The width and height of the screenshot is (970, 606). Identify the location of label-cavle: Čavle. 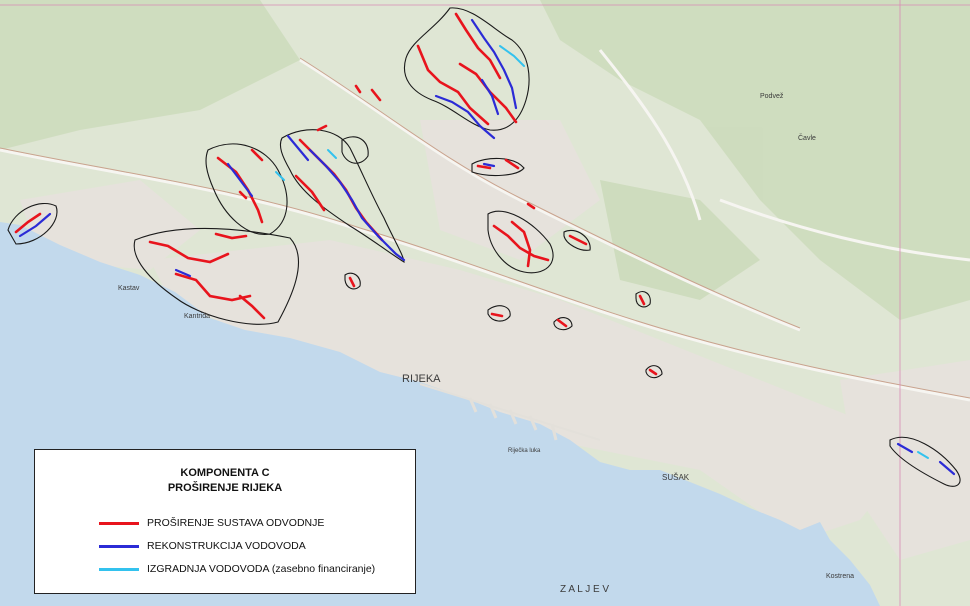
(807, 137).